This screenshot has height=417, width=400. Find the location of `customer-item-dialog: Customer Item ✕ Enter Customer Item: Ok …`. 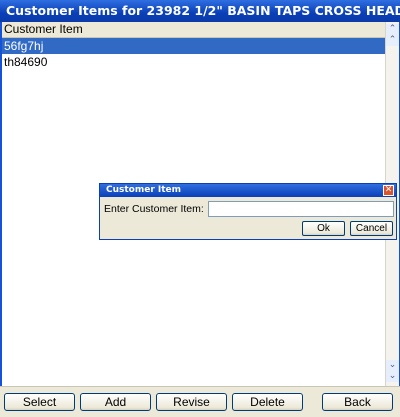

customer-item-dialog: Customer Item ✕ Enter Customer Item: Ok … is located at coordinates (248, 211).